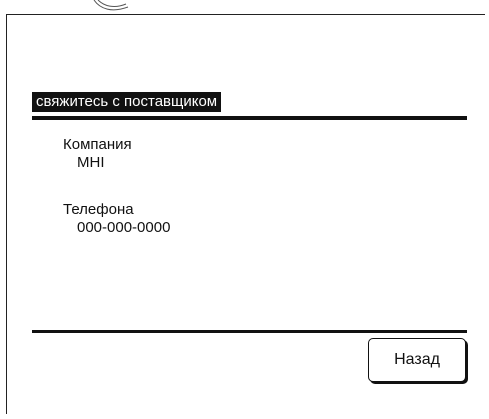 The image size is (489, 419). What do you see at coordinates (97, 144) in the screenshot?
I see `company-label: Компания` at bounding box center [97, 144].